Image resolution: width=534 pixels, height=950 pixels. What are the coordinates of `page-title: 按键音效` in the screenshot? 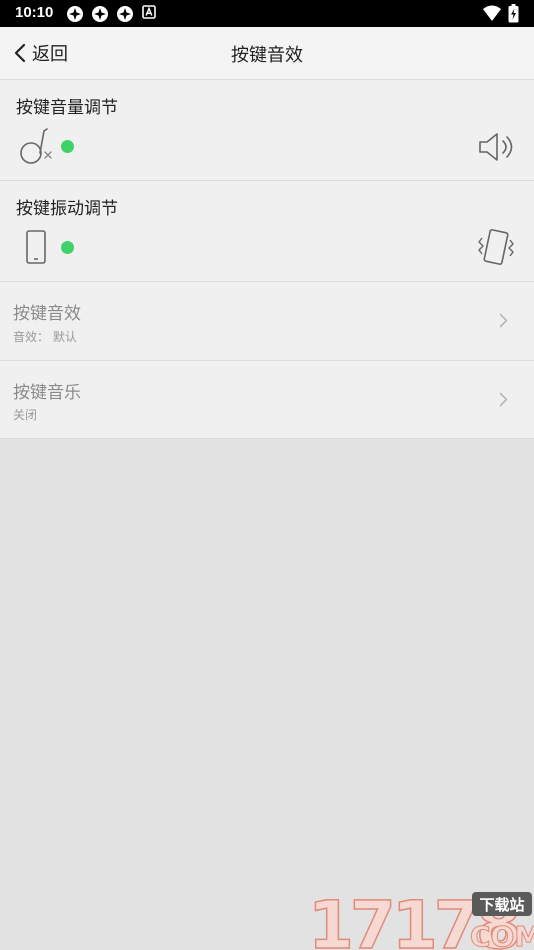 It's located at (267, 55).